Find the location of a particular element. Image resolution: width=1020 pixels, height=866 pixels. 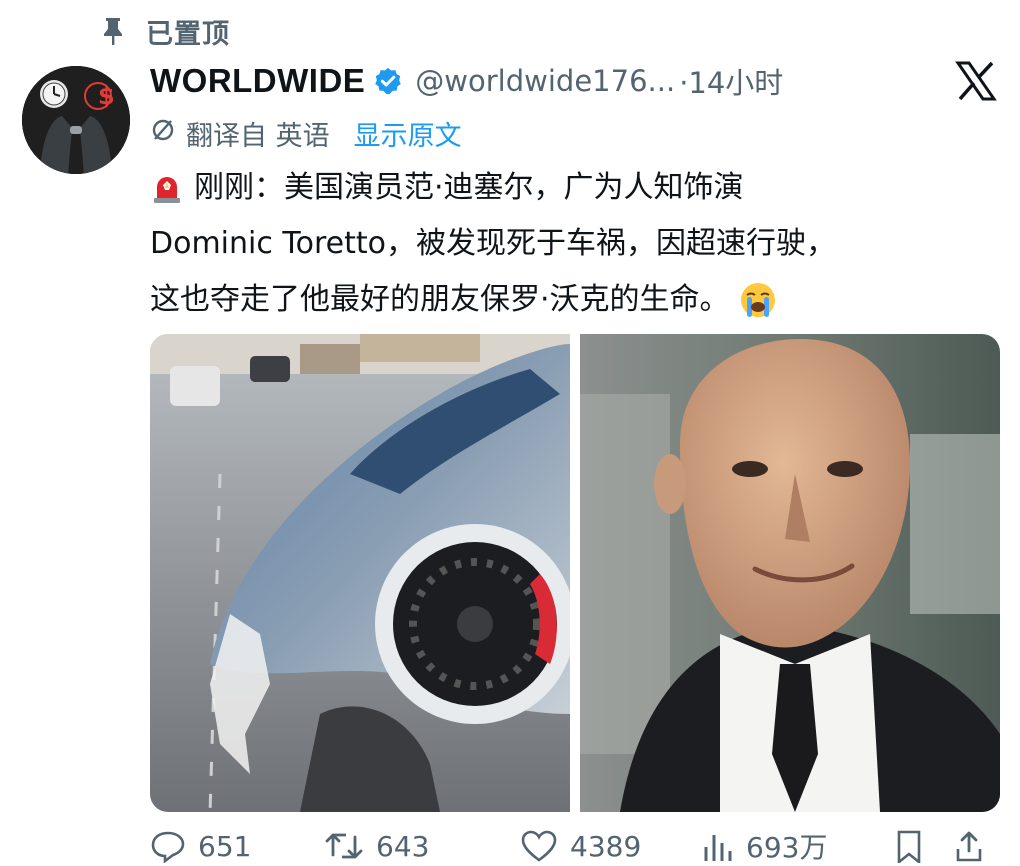

siren-icon is located at coordinates (167, 188).